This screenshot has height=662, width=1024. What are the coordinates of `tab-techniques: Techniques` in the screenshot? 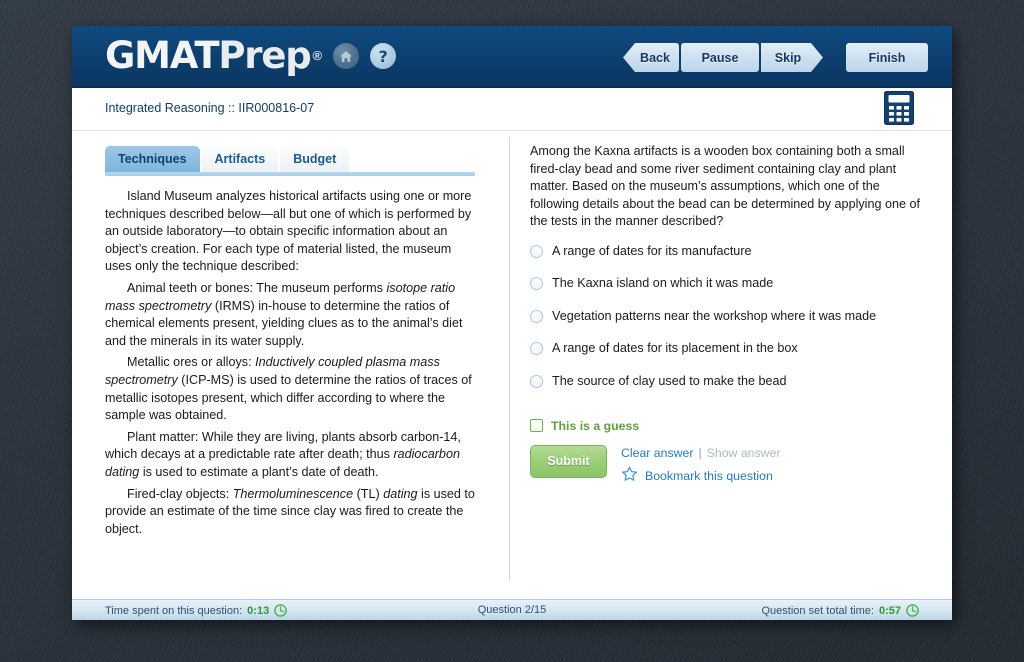 It's located at (152, 159).